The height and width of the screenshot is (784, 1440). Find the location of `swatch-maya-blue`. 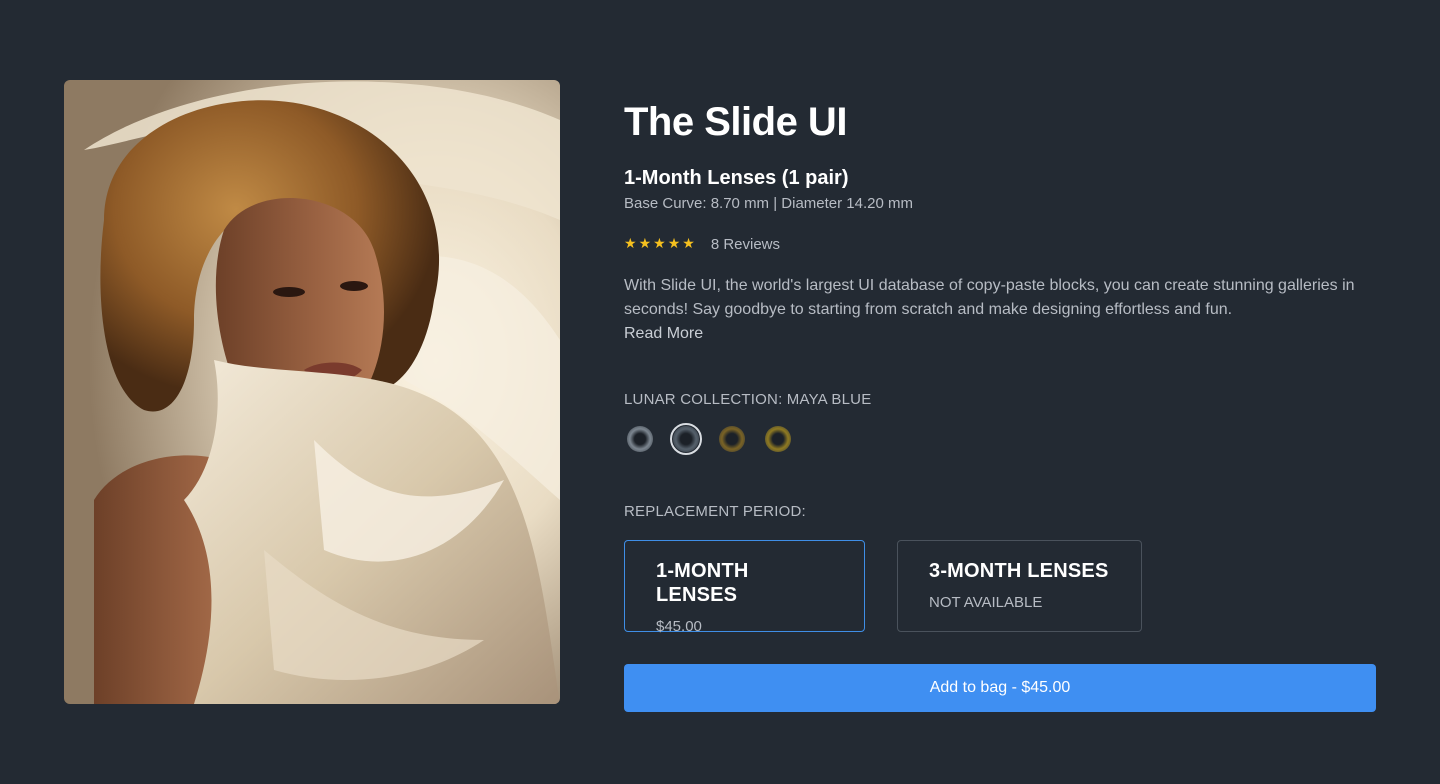

swatch-maya-blue is located at coordinates (686, 439).